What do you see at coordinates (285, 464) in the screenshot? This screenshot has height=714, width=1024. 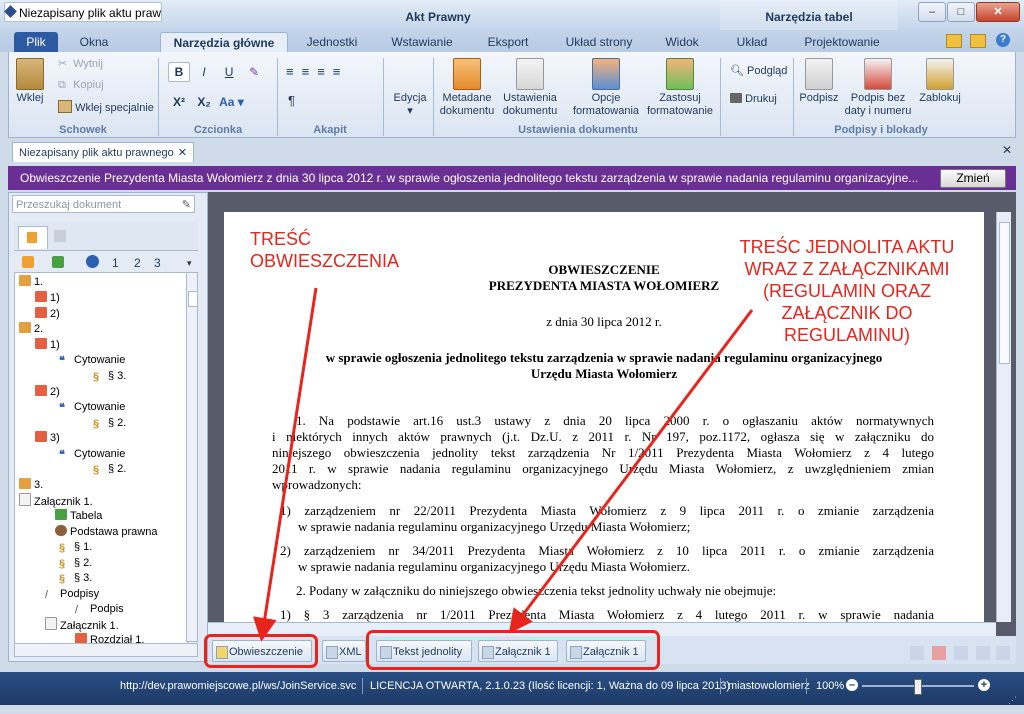 I see `arrow-to-obwieszczenie` at bounding box center [285, 464].